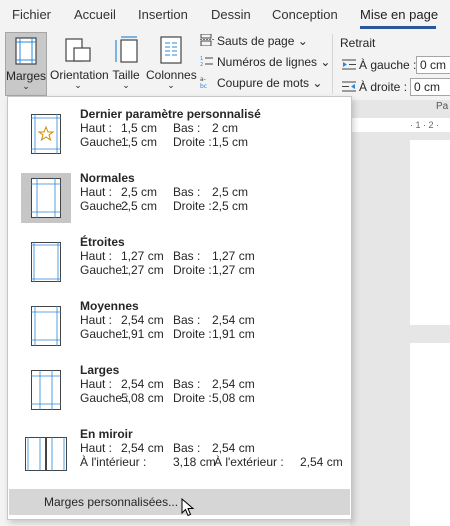 Image resolution: width=450 pixels, height=526 pixels. I want to click on retrait-heading: Retrait, so click(358, 43).